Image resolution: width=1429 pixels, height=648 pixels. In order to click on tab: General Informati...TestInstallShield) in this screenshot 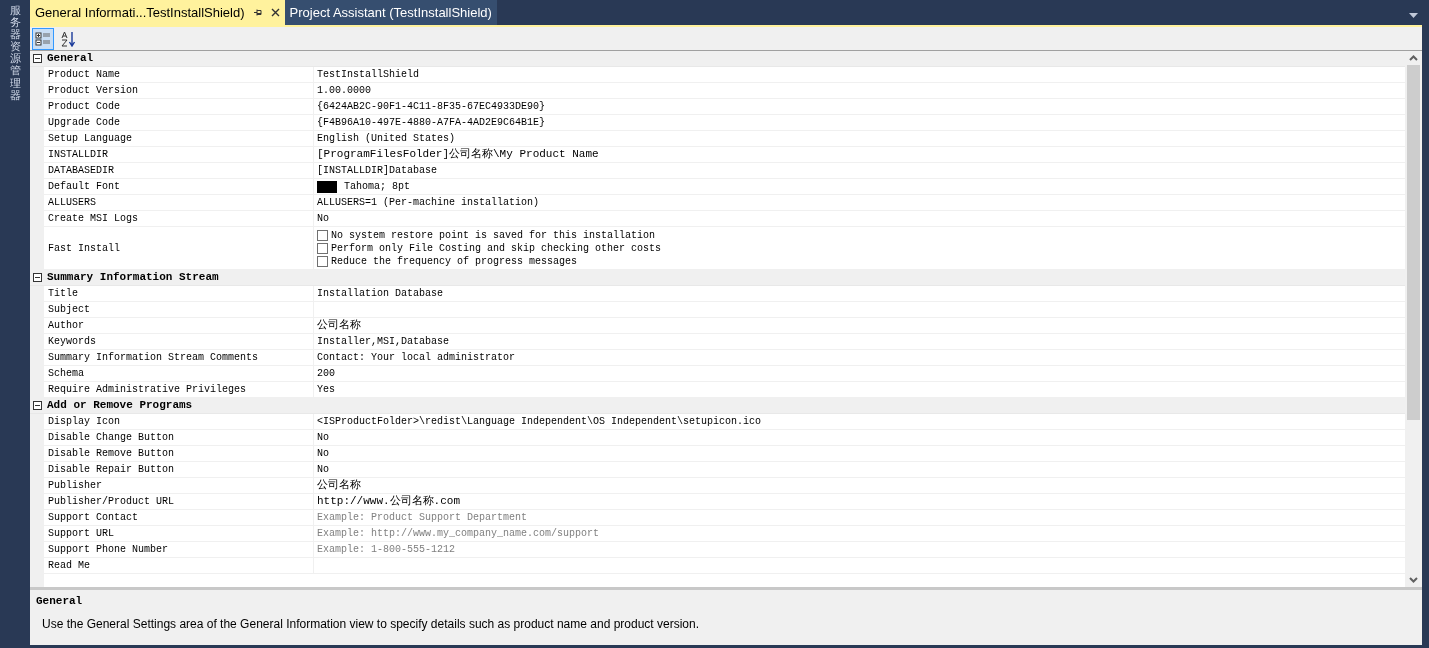, I will do `click(157, 12)`.